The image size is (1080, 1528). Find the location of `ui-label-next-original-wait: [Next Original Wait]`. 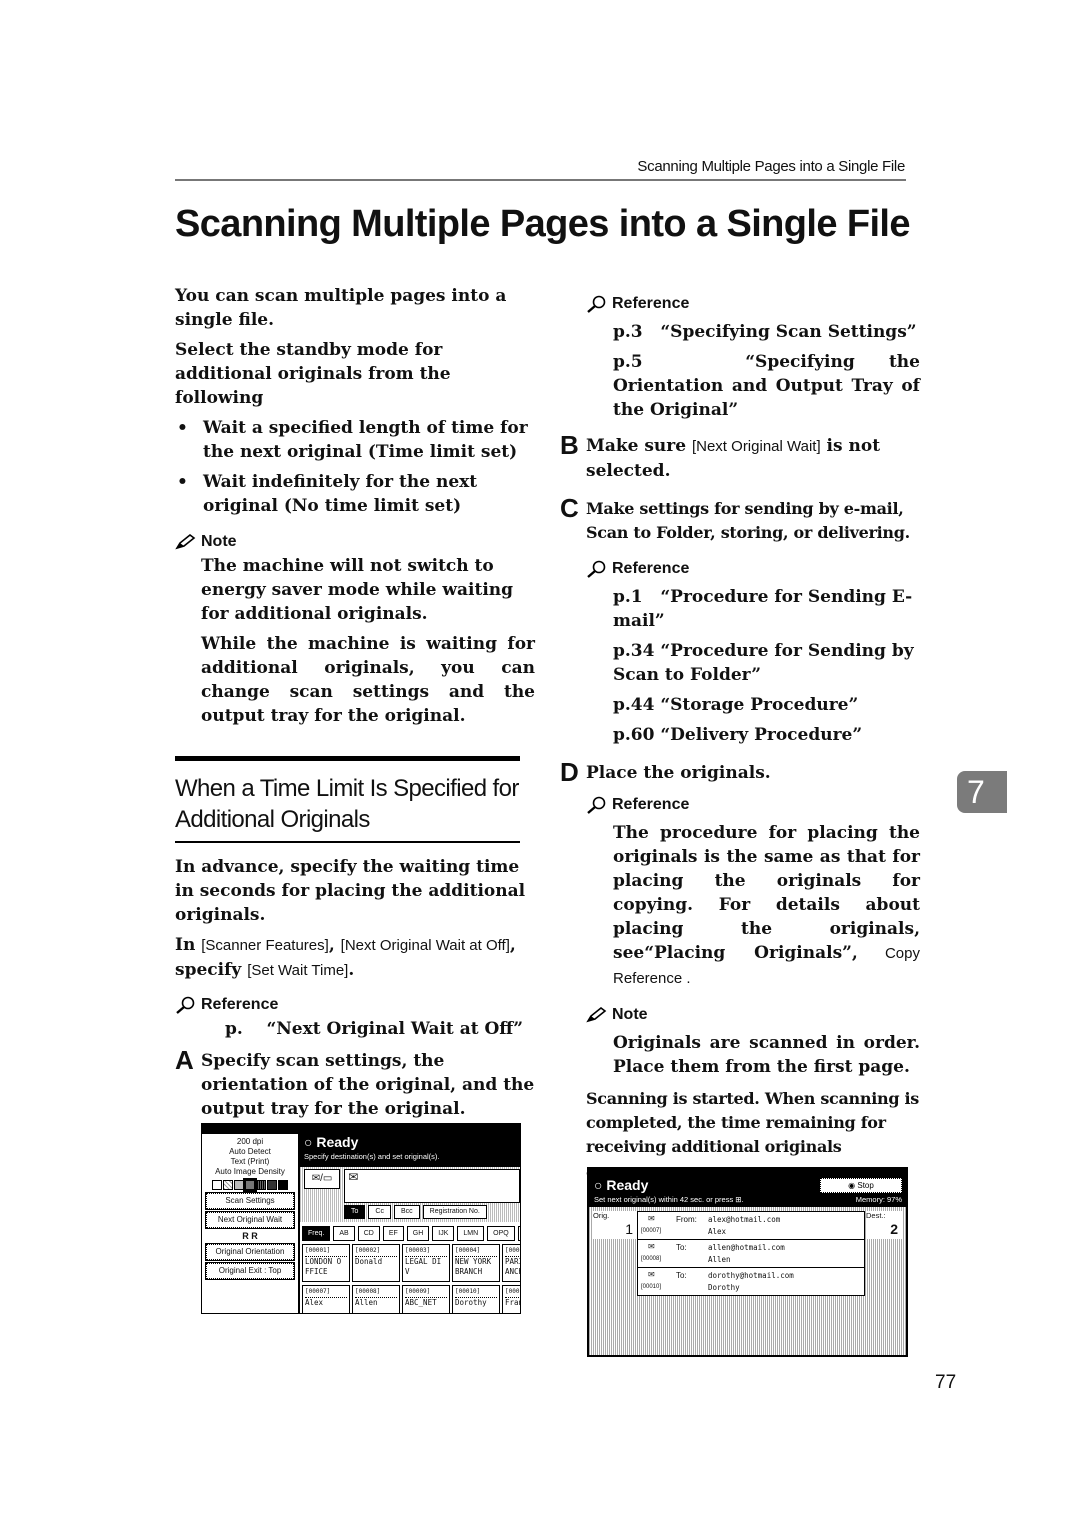

ui-label-next-original-wait: [Next Original Wait] is located at coordinates (756, 446).